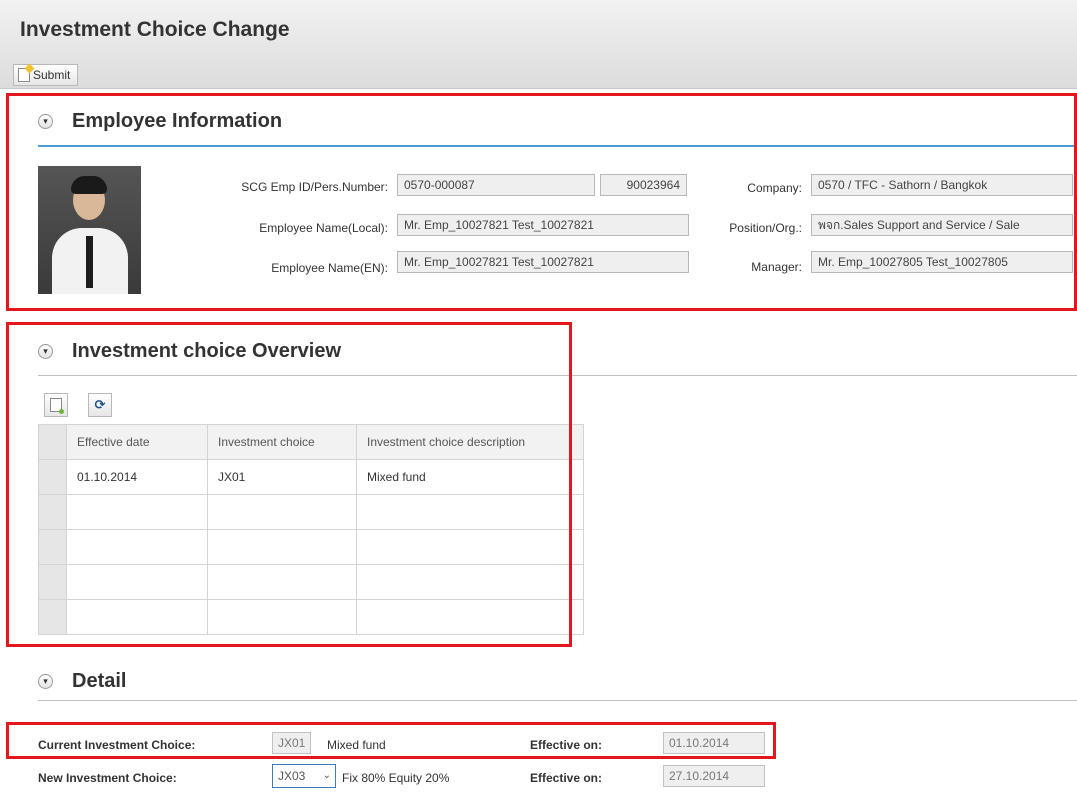 The image size is (1077, 807). What do you see at coordinates (292, 776) in the screenshot?
I see `new-choice-code: JX03` at bounding box center [292, 776].